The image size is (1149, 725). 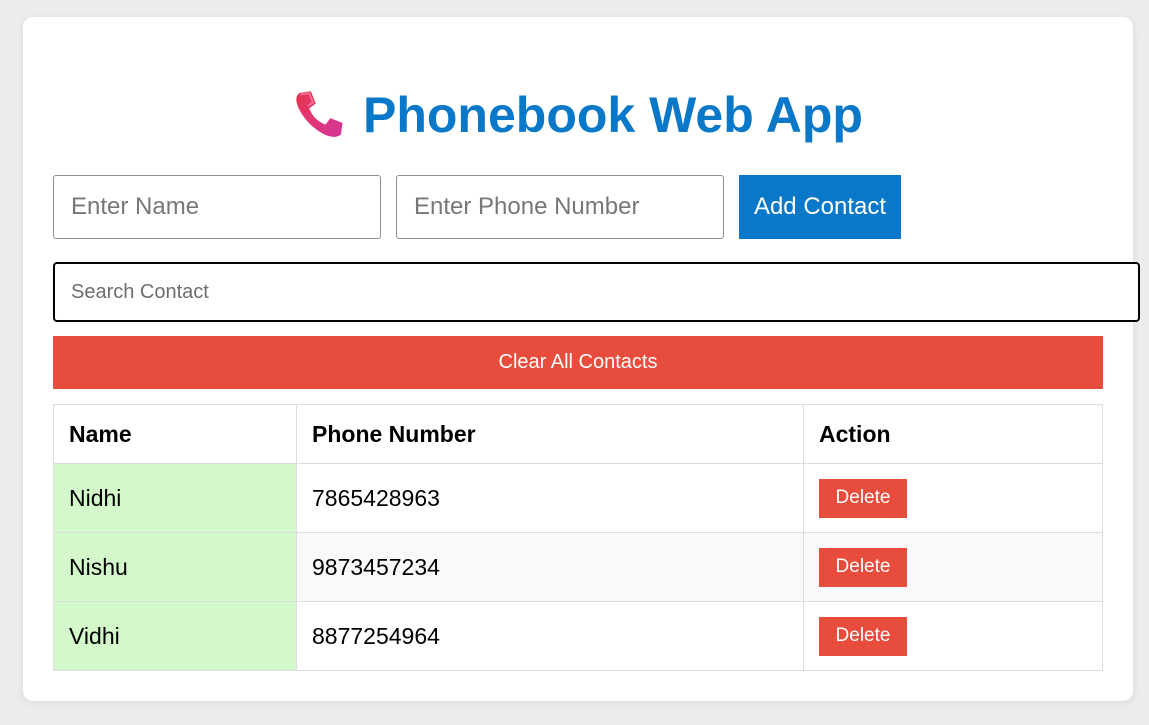 What do you see at coordinates (596, 292) in the screenshot?
I see `search-input` at bounding box center [596, 292].